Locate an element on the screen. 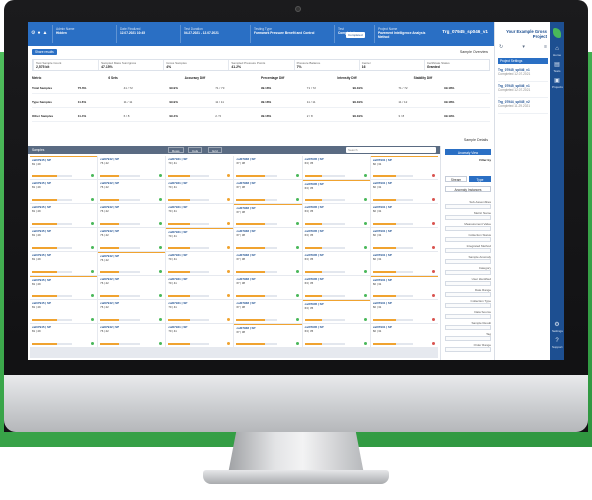 This screenshot has height=500, width=592. list-icon: ≡ is located at coordinates (545, 47).